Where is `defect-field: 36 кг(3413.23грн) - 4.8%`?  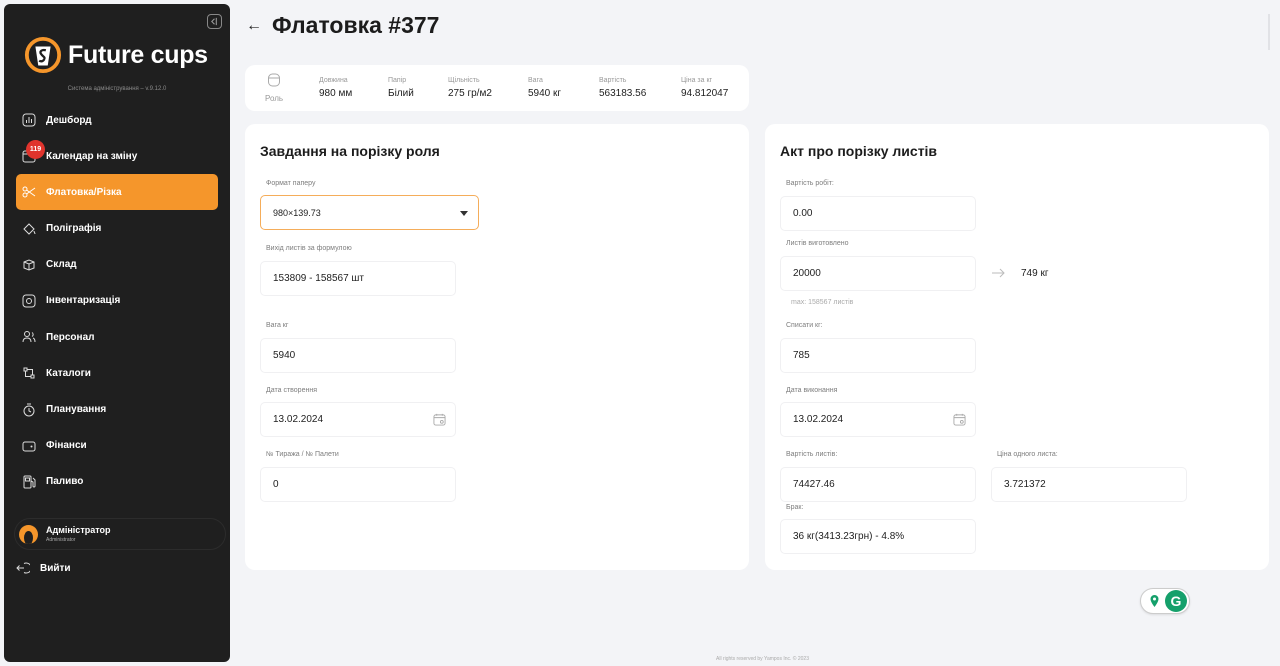 defect-field: 36 кг(3413.23грн) - 4.8% is located at coordinates (878, 536).